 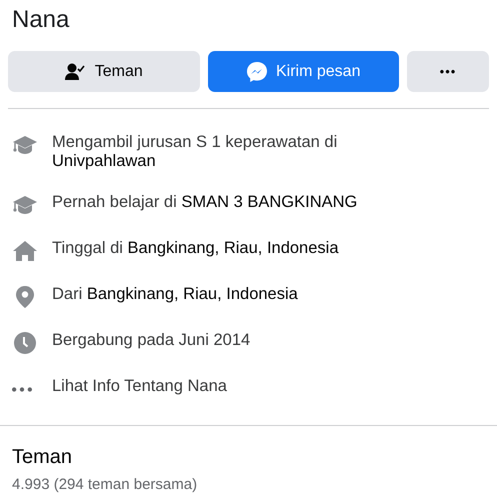 What do you see at coordinates (75, 71) in the screenshot?
I see `friend-icon` at bounding box center [75, 71].